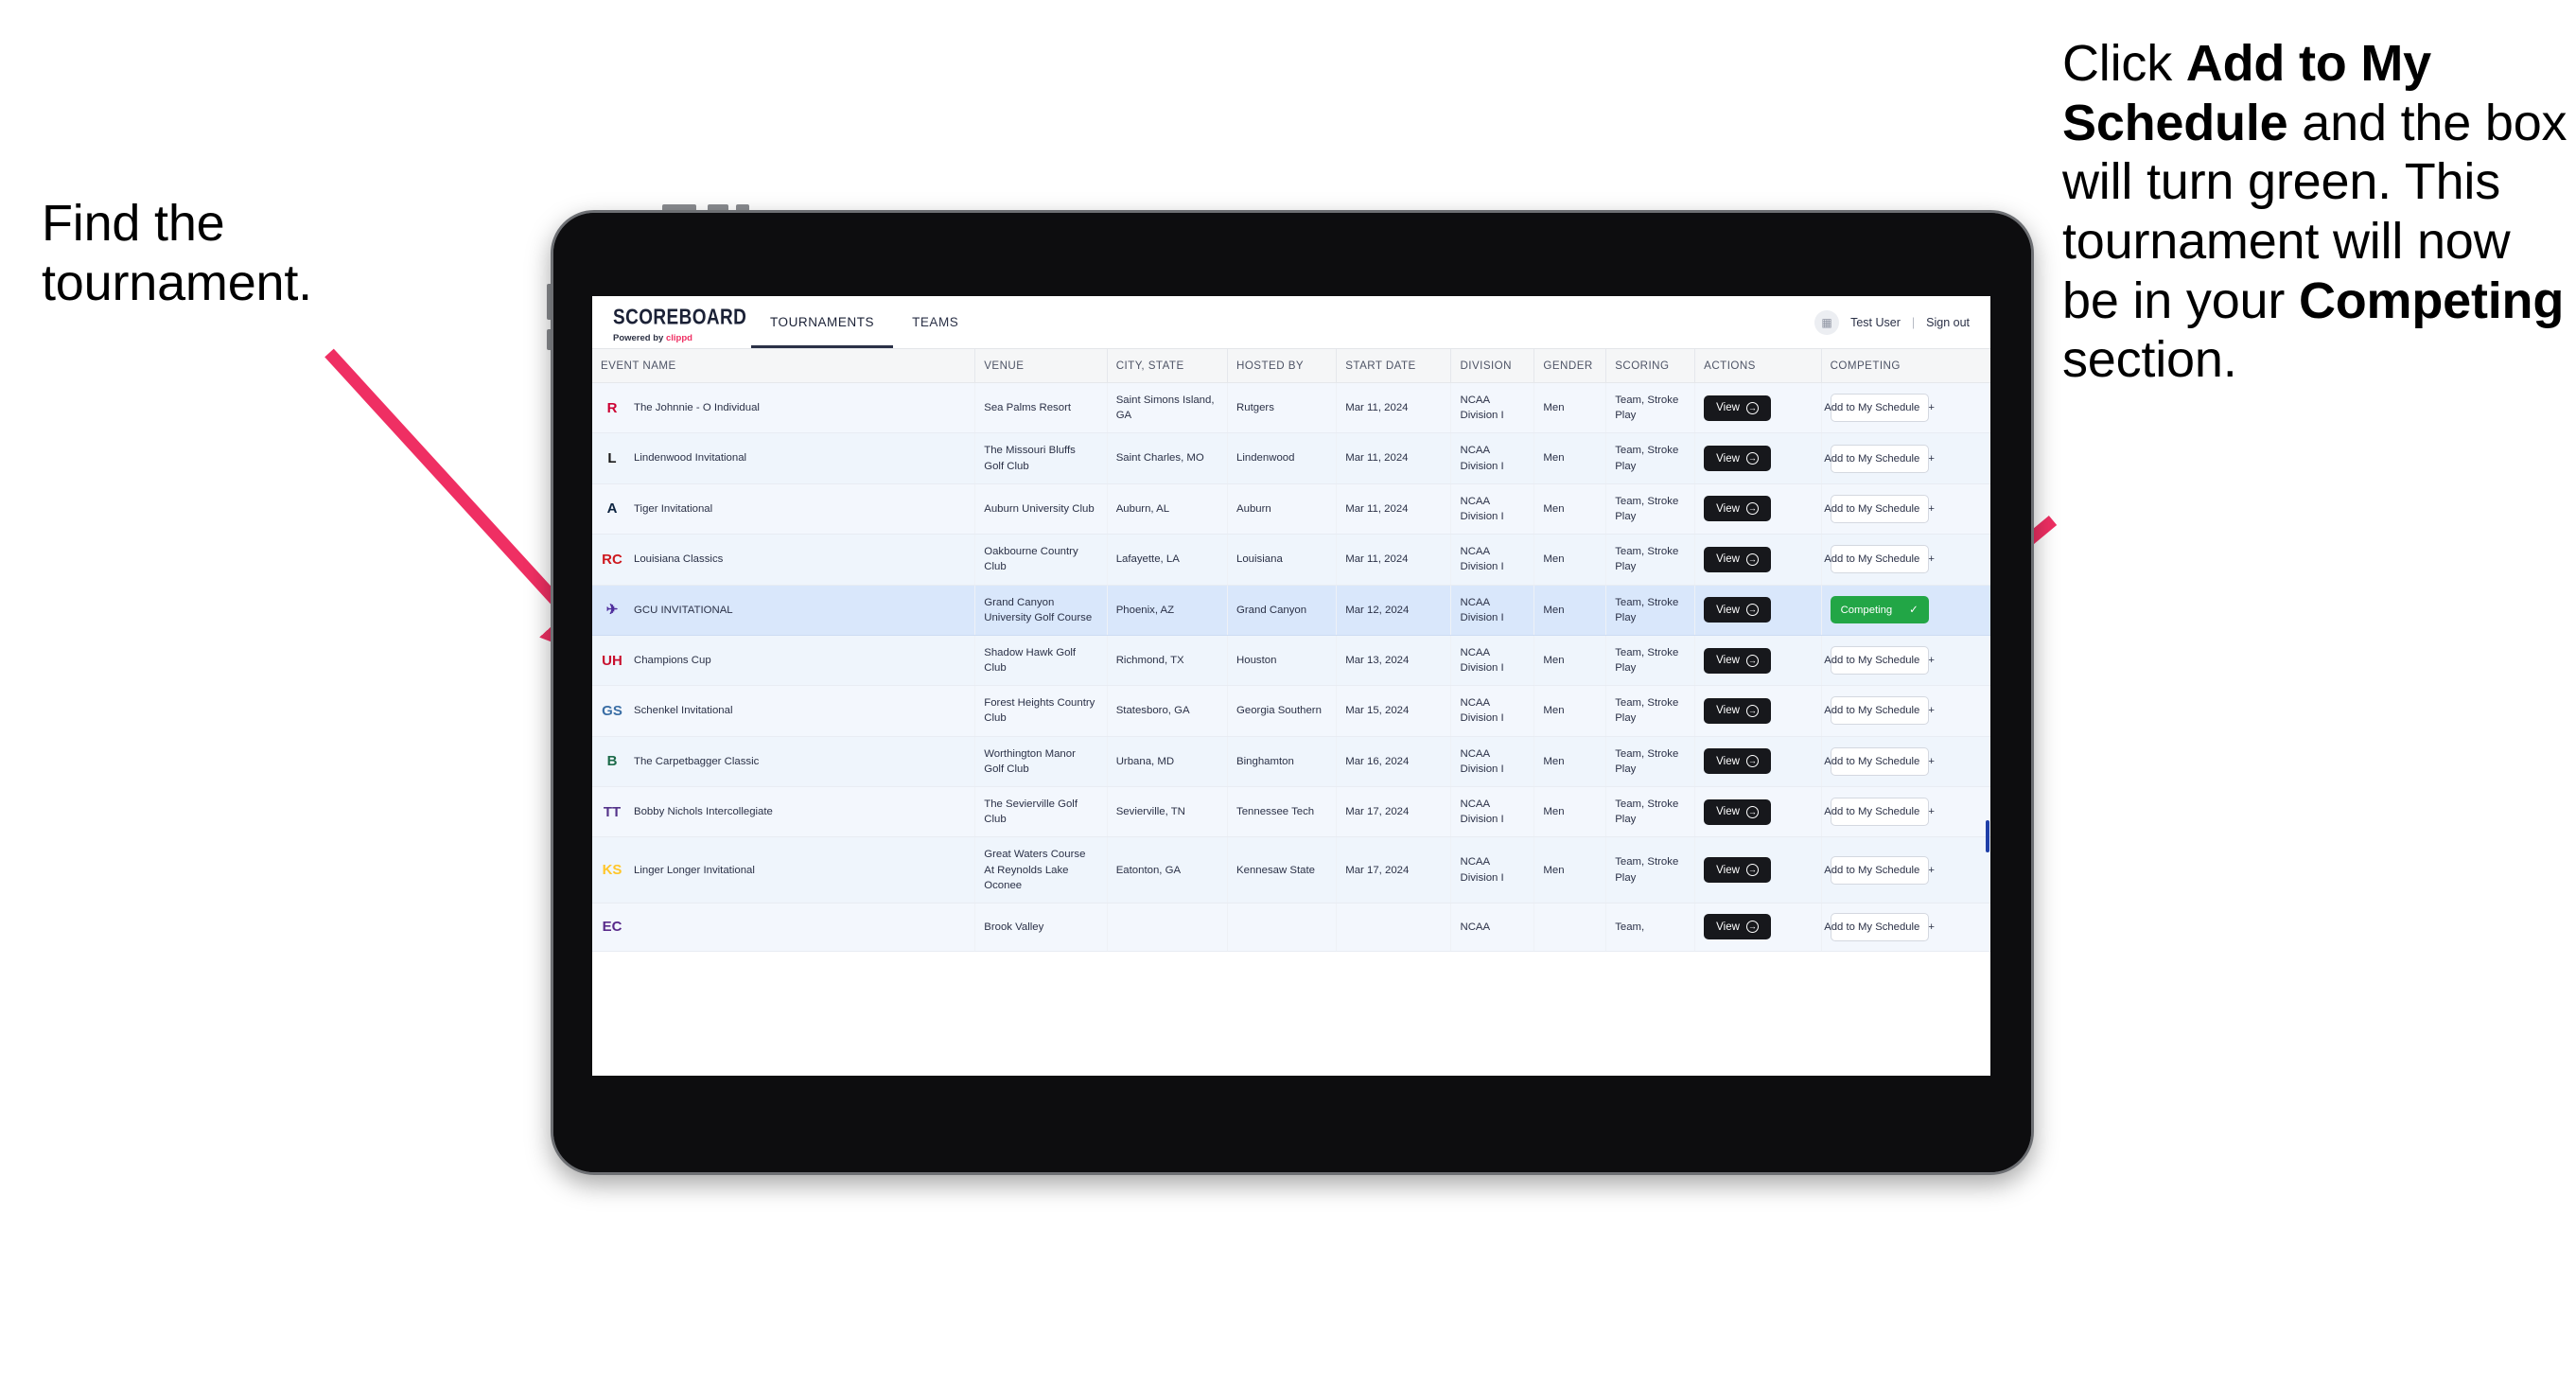 The width and height of the screenshot is (2576, 1386). I want to click on event-name-group: R The Johnnie - O Individual, so click(783, 407).